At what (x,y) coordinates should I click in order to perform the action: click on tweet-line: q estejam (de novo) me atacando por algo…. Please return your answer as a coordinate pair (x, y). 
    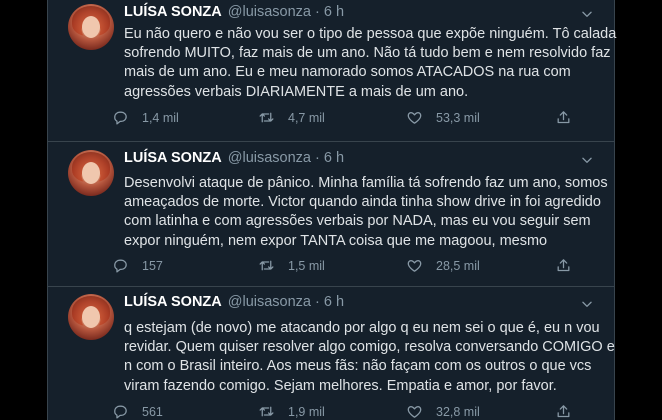
    Looking at the image, I should click on (362, 328).